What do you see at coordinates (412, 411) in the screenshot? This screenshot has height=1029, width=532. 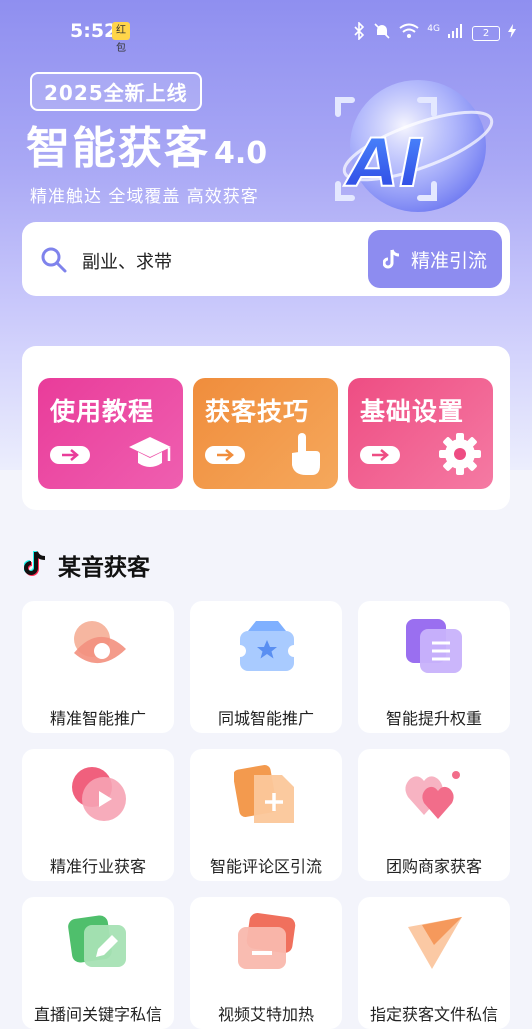 I see `basic-settings-label: 基础设置` at bounding box center [412, 411].